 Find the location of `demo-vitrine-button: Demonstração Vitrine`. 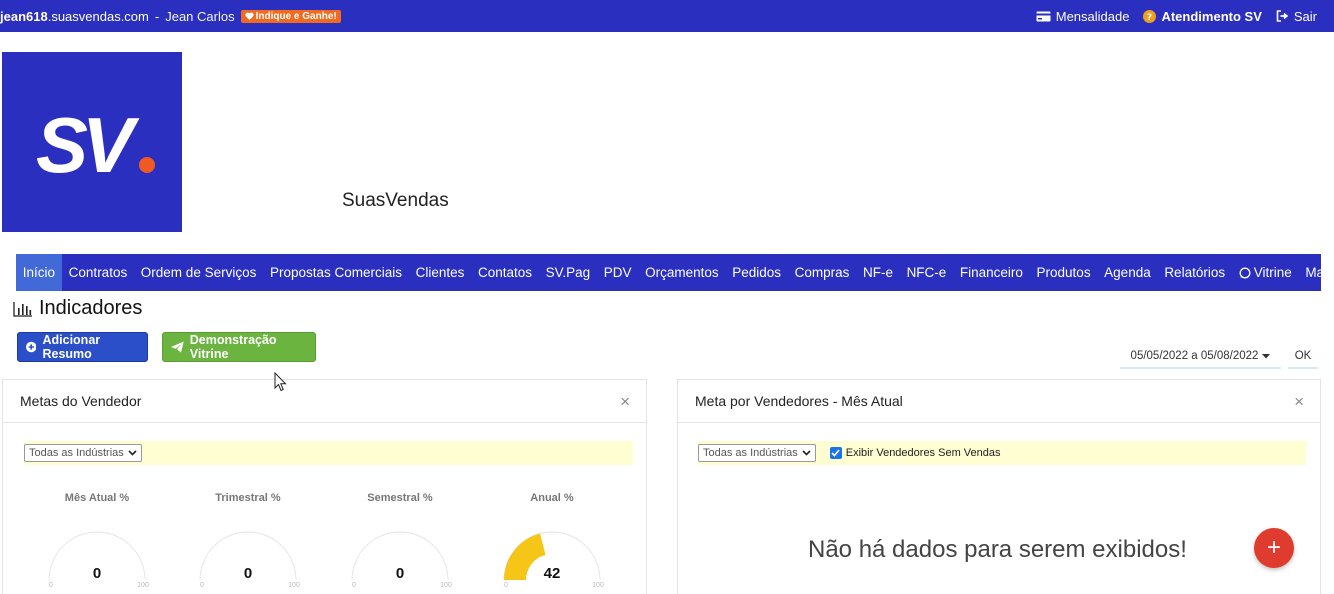

demo-vitrine-button: Demonstração Vitrine is located at coordinates (239, 347).